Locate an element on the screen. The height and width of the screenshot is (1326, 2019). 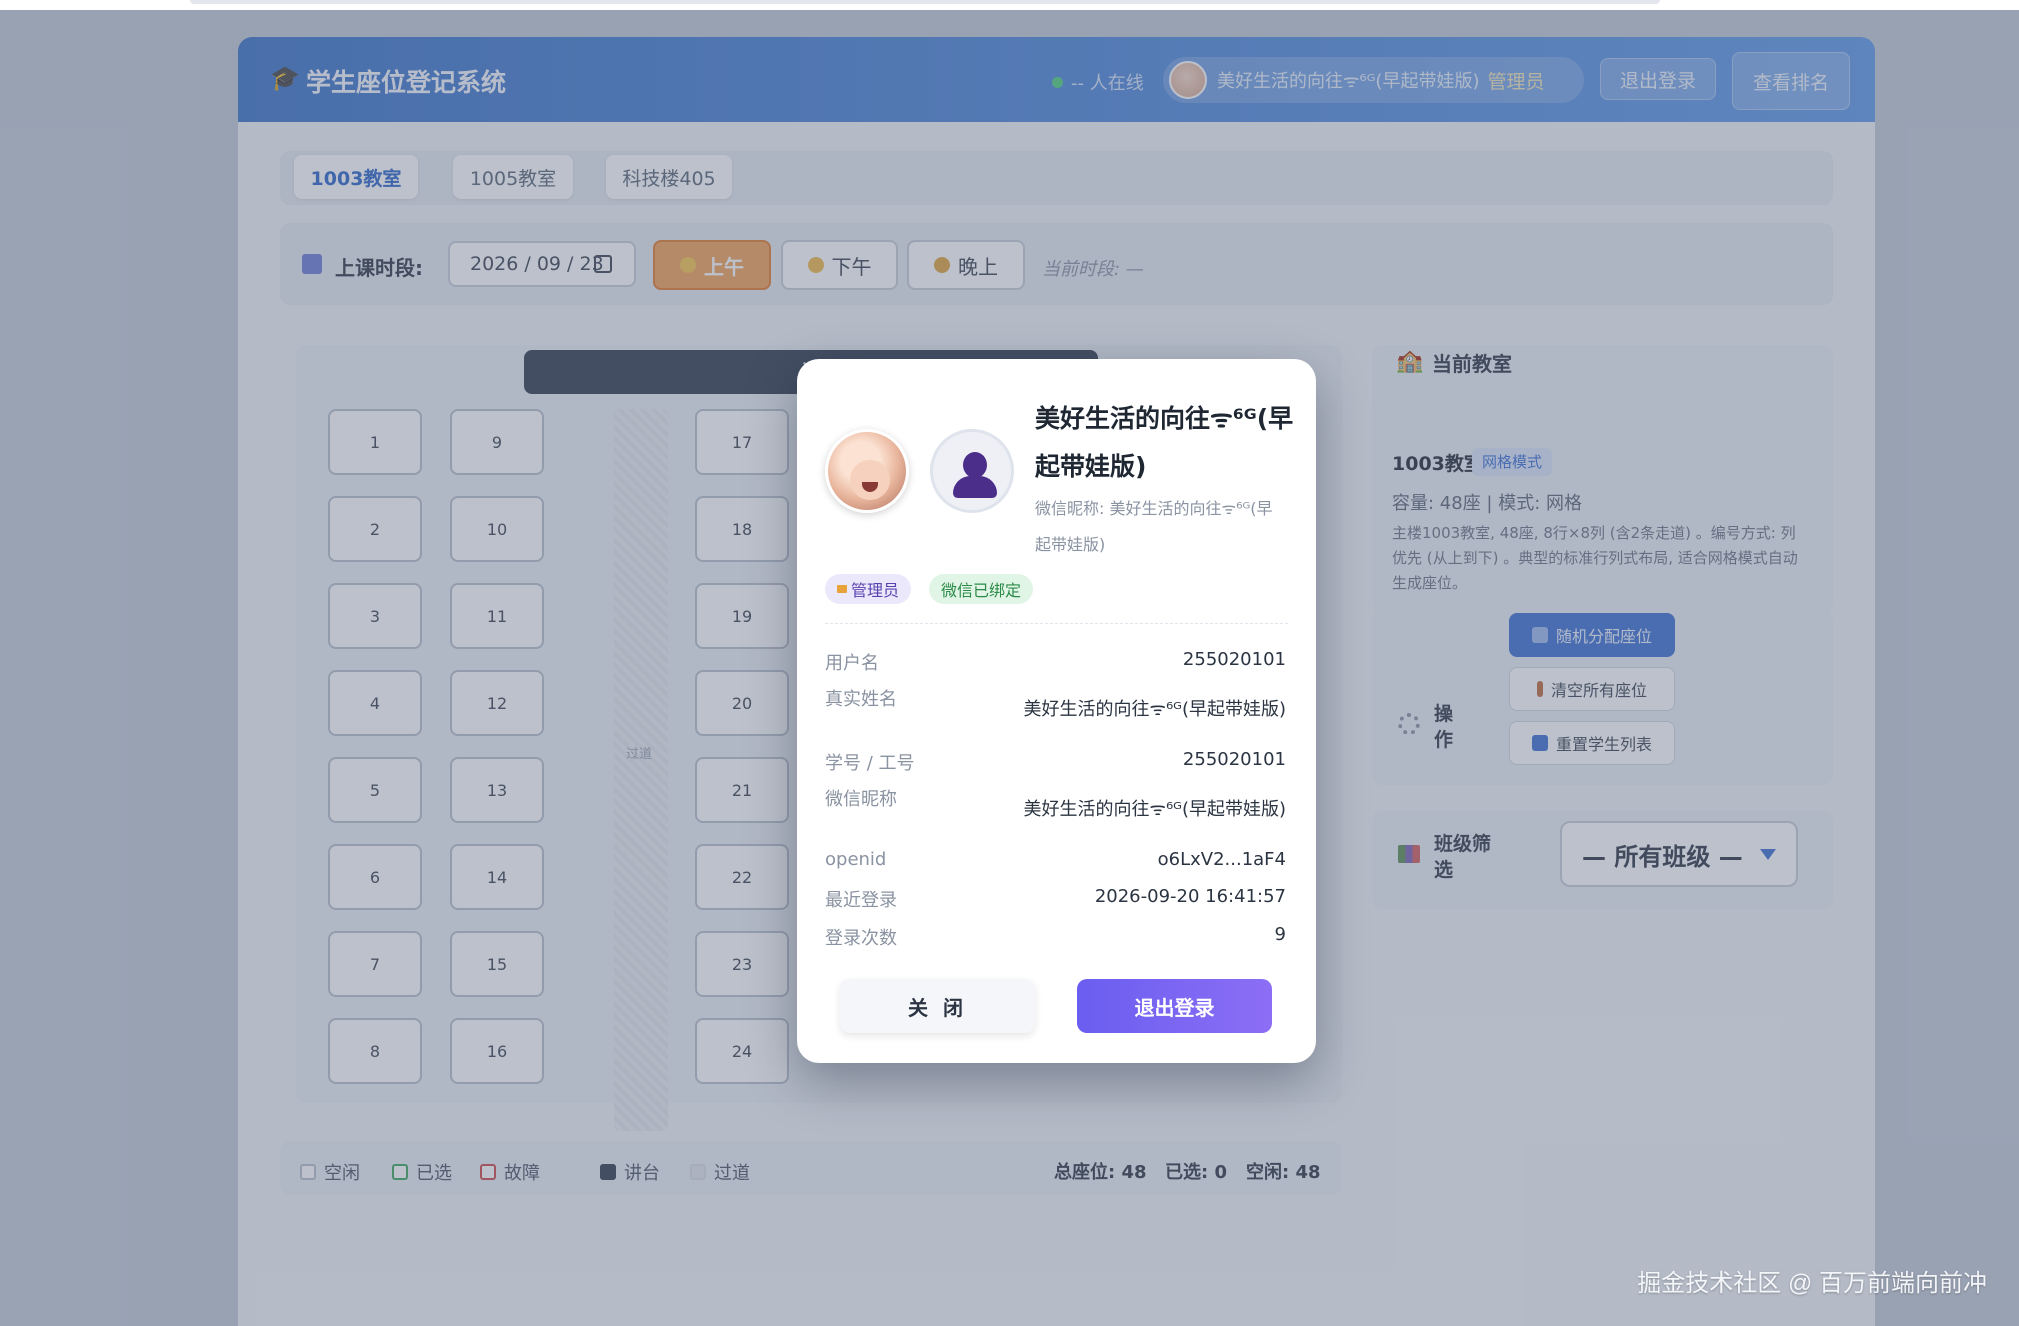
profile-nickname: 微信昵称: 美好生活的向往ᯤ⁶ᴳ(早起带娃版) is located at coordinates (1154, 526).